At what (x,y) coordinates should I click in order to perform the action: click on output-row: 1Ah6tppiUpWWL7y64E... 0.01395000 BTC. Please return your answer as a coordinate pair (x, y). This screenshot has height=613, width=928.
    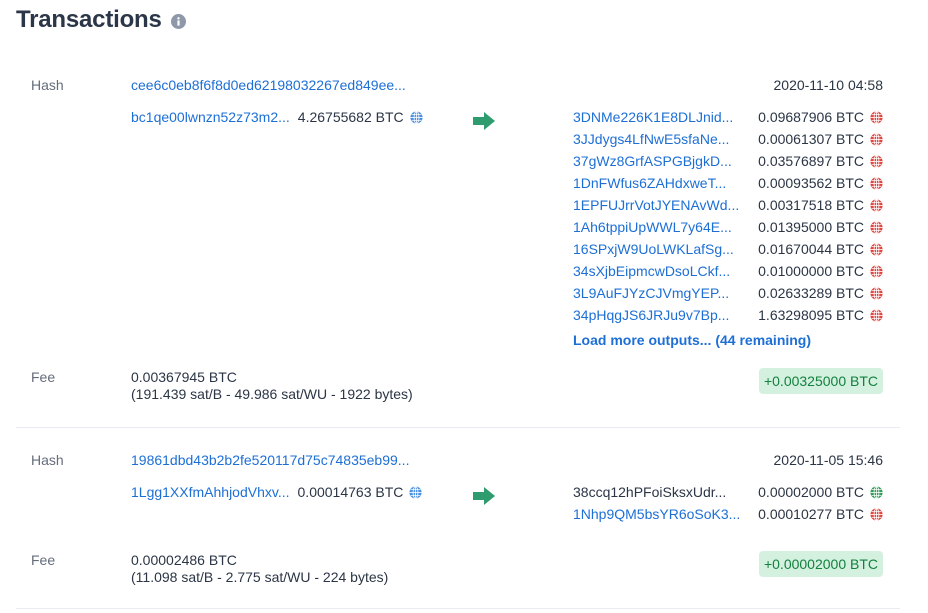
    Looking at the image, I should click on (728, 227).